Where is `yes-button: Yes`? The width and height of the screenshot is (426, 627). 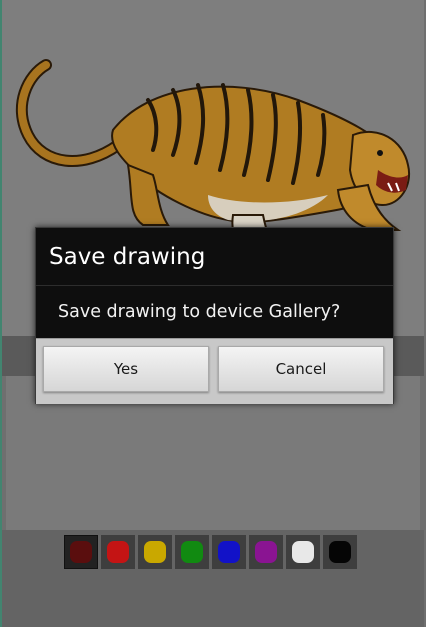
yes-button: Yes is located at coordinates (126, 369).